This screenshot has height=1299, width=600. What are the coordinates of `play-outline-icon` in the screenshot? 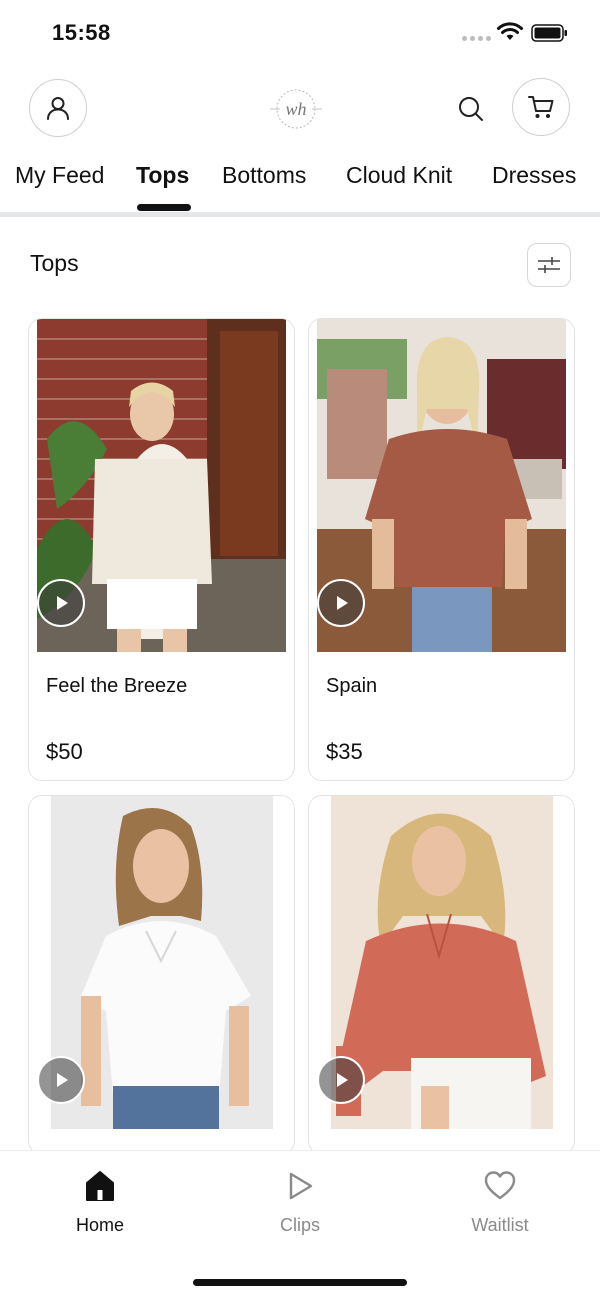 It's located at (301, 1186).